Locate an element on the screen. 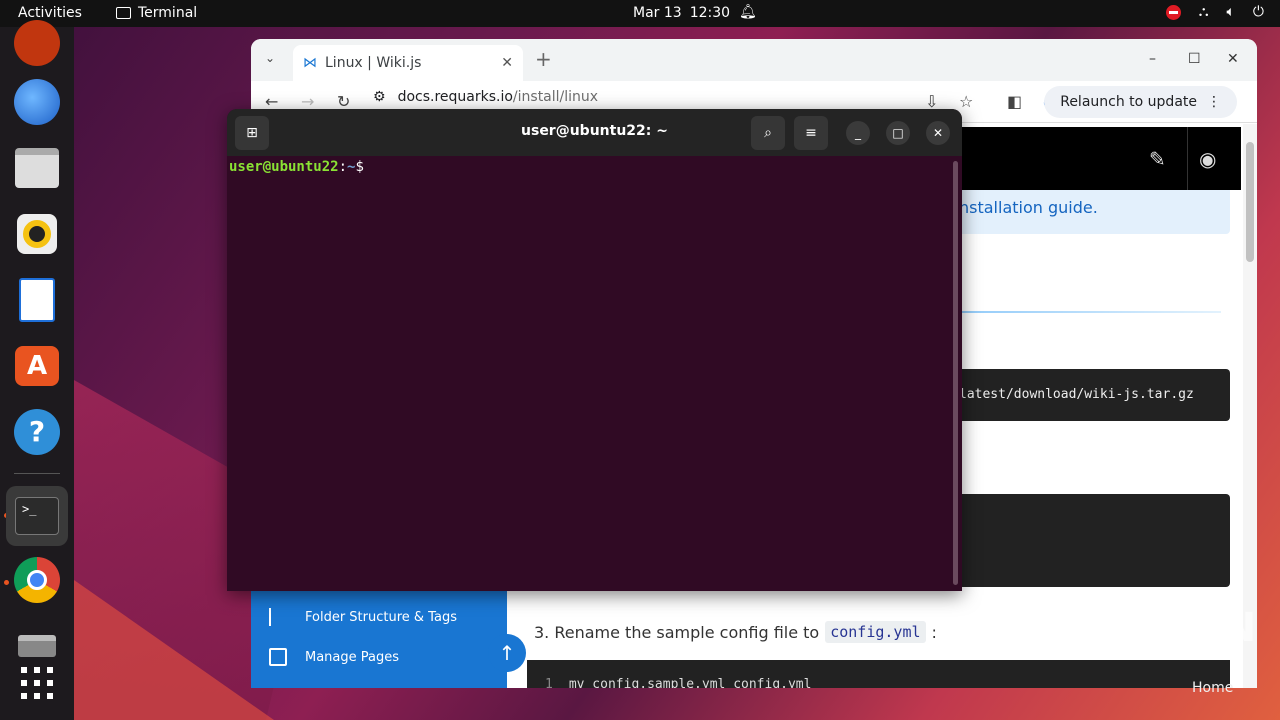  sidebar-item-folder-structure: Folder Structure & Tags is located at coordinates (363, 617).